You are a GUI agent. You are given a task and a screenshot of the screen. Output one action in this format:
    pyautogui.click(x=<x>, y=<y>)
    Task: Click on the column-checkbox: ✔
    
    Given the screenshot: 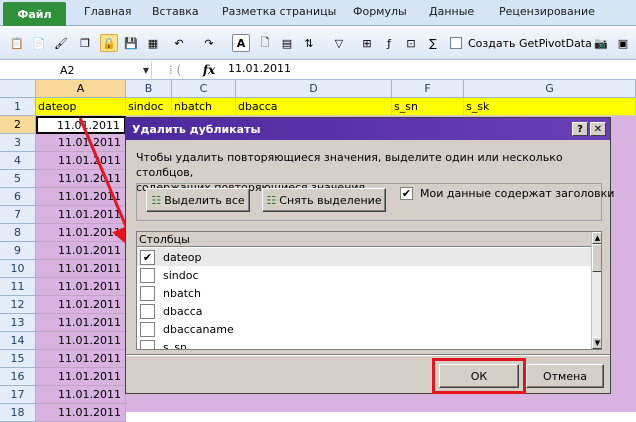 What is the action you would take?
    pyautogui.click(x=147, y=257)
    